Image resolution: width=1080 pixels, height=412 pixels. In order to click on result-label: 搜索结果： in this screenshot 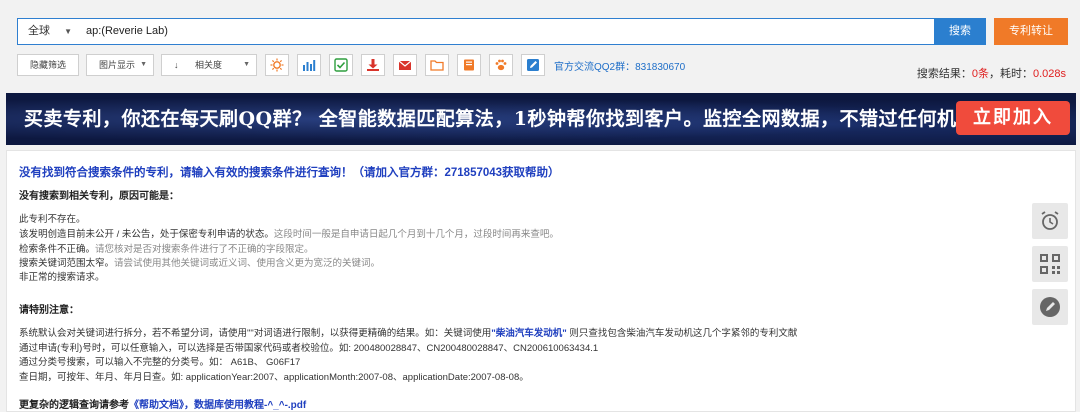, I will do `click(944, 74)`.